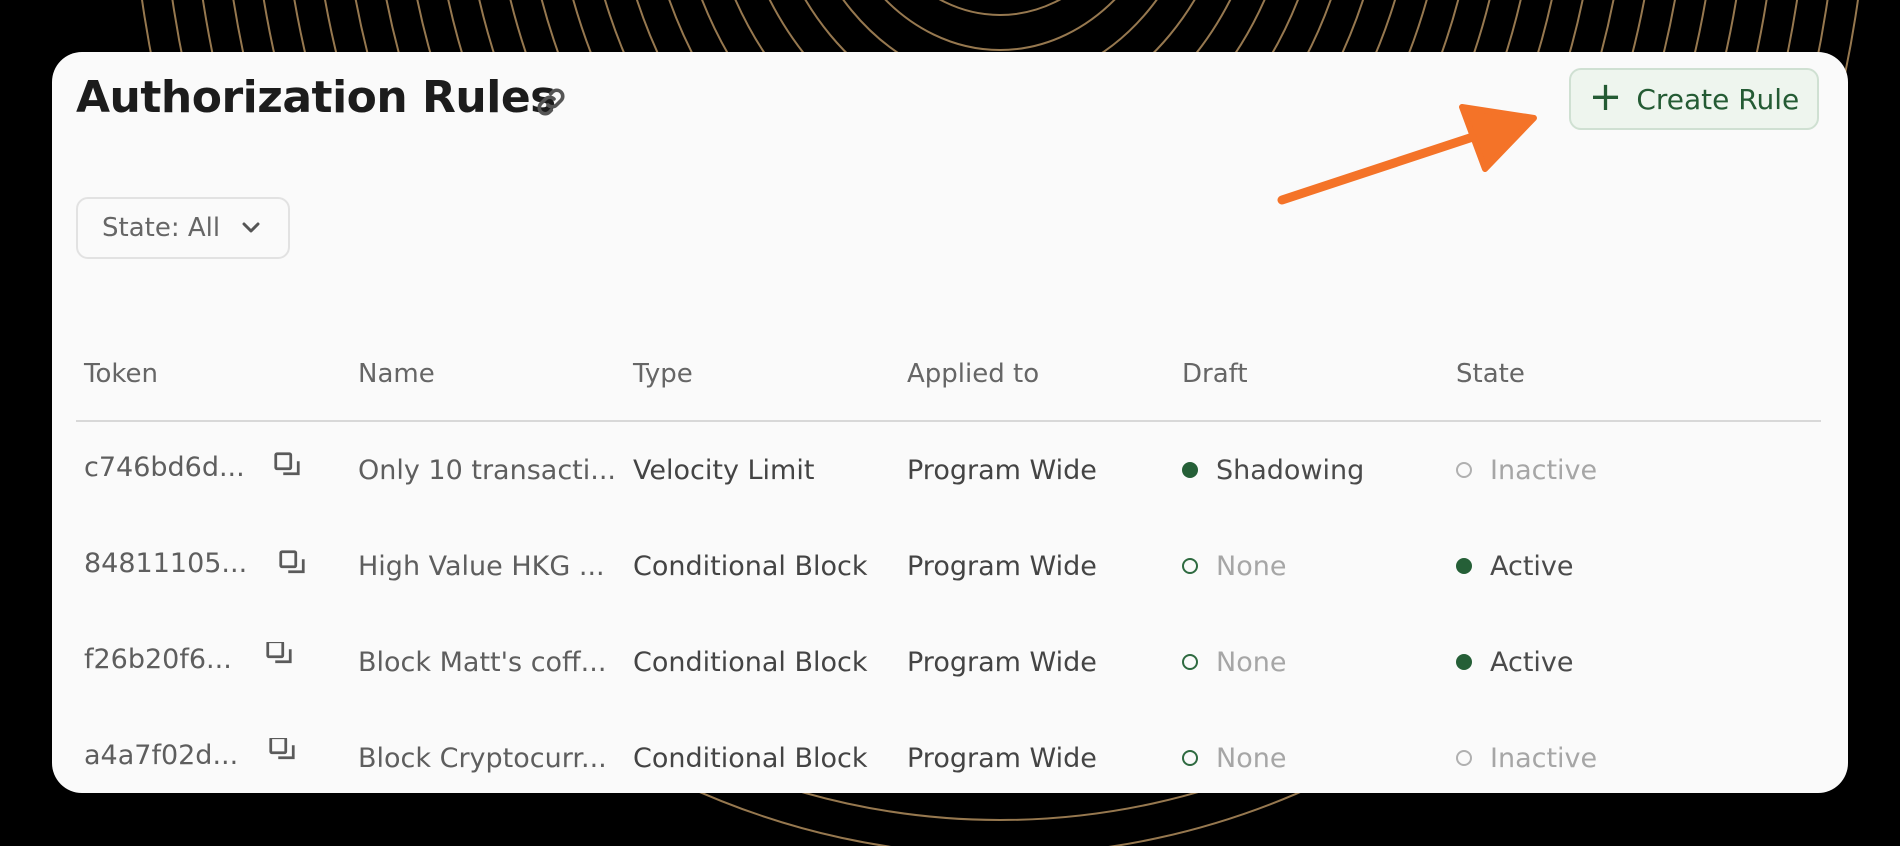  Describe the element at coordinates (1036, 374) in the screenshot. I see `header-applied-to: Applied to` at that location.